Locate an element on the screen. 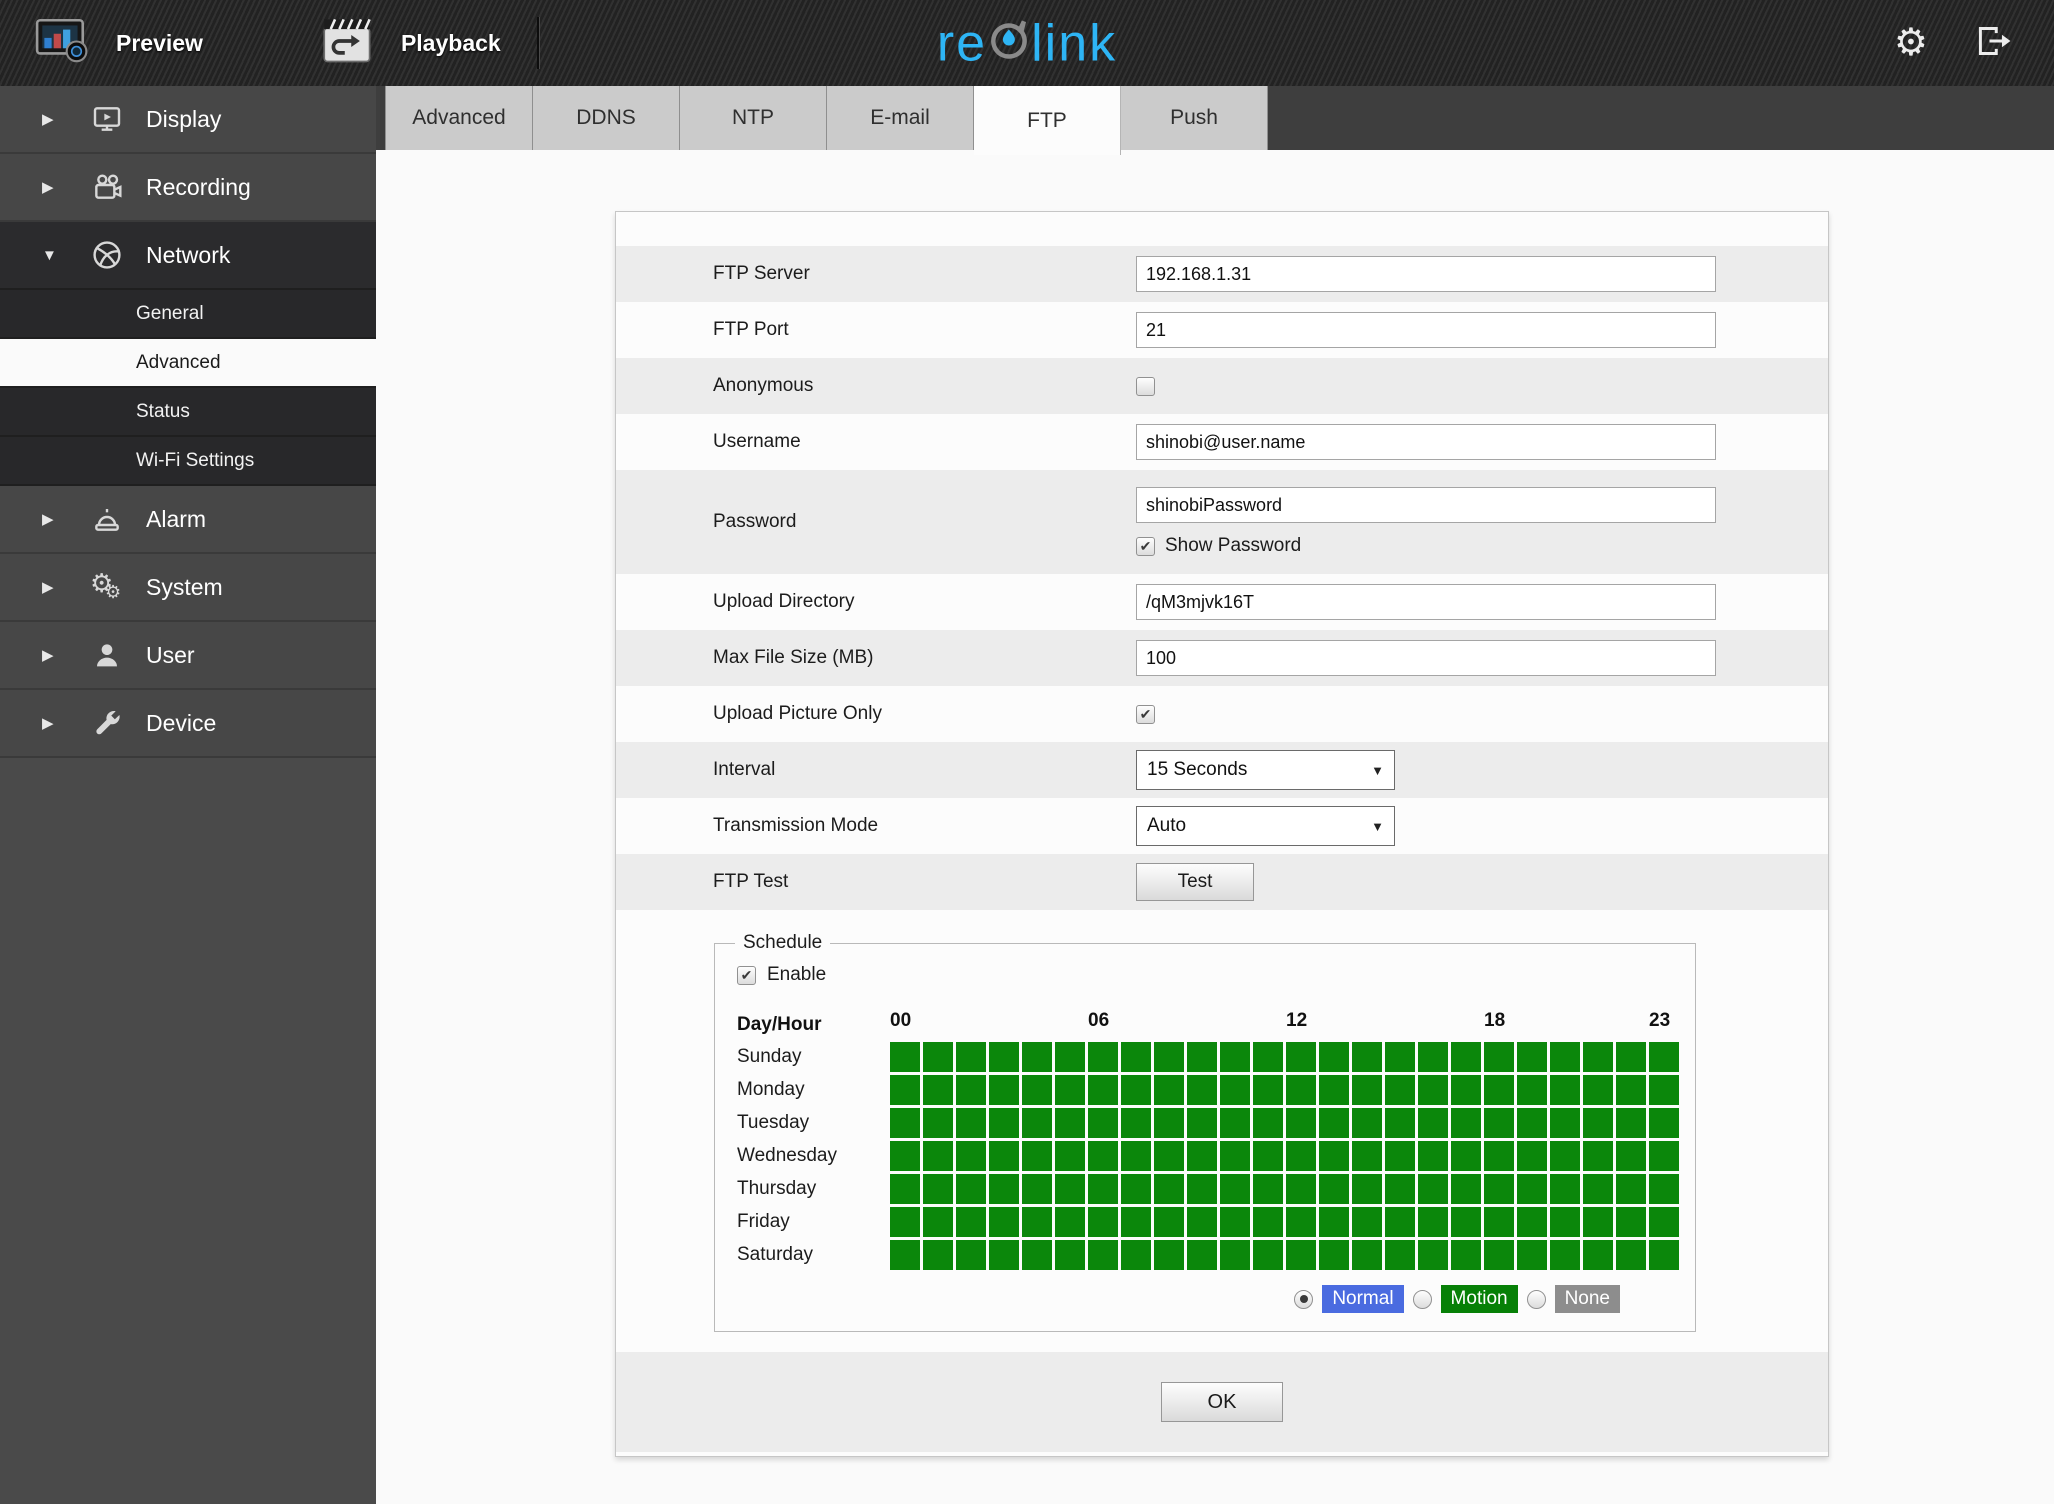 This screenshot has height=1504, width=2054. tab-ftp: FTP is located at coordinates (1047, 120).